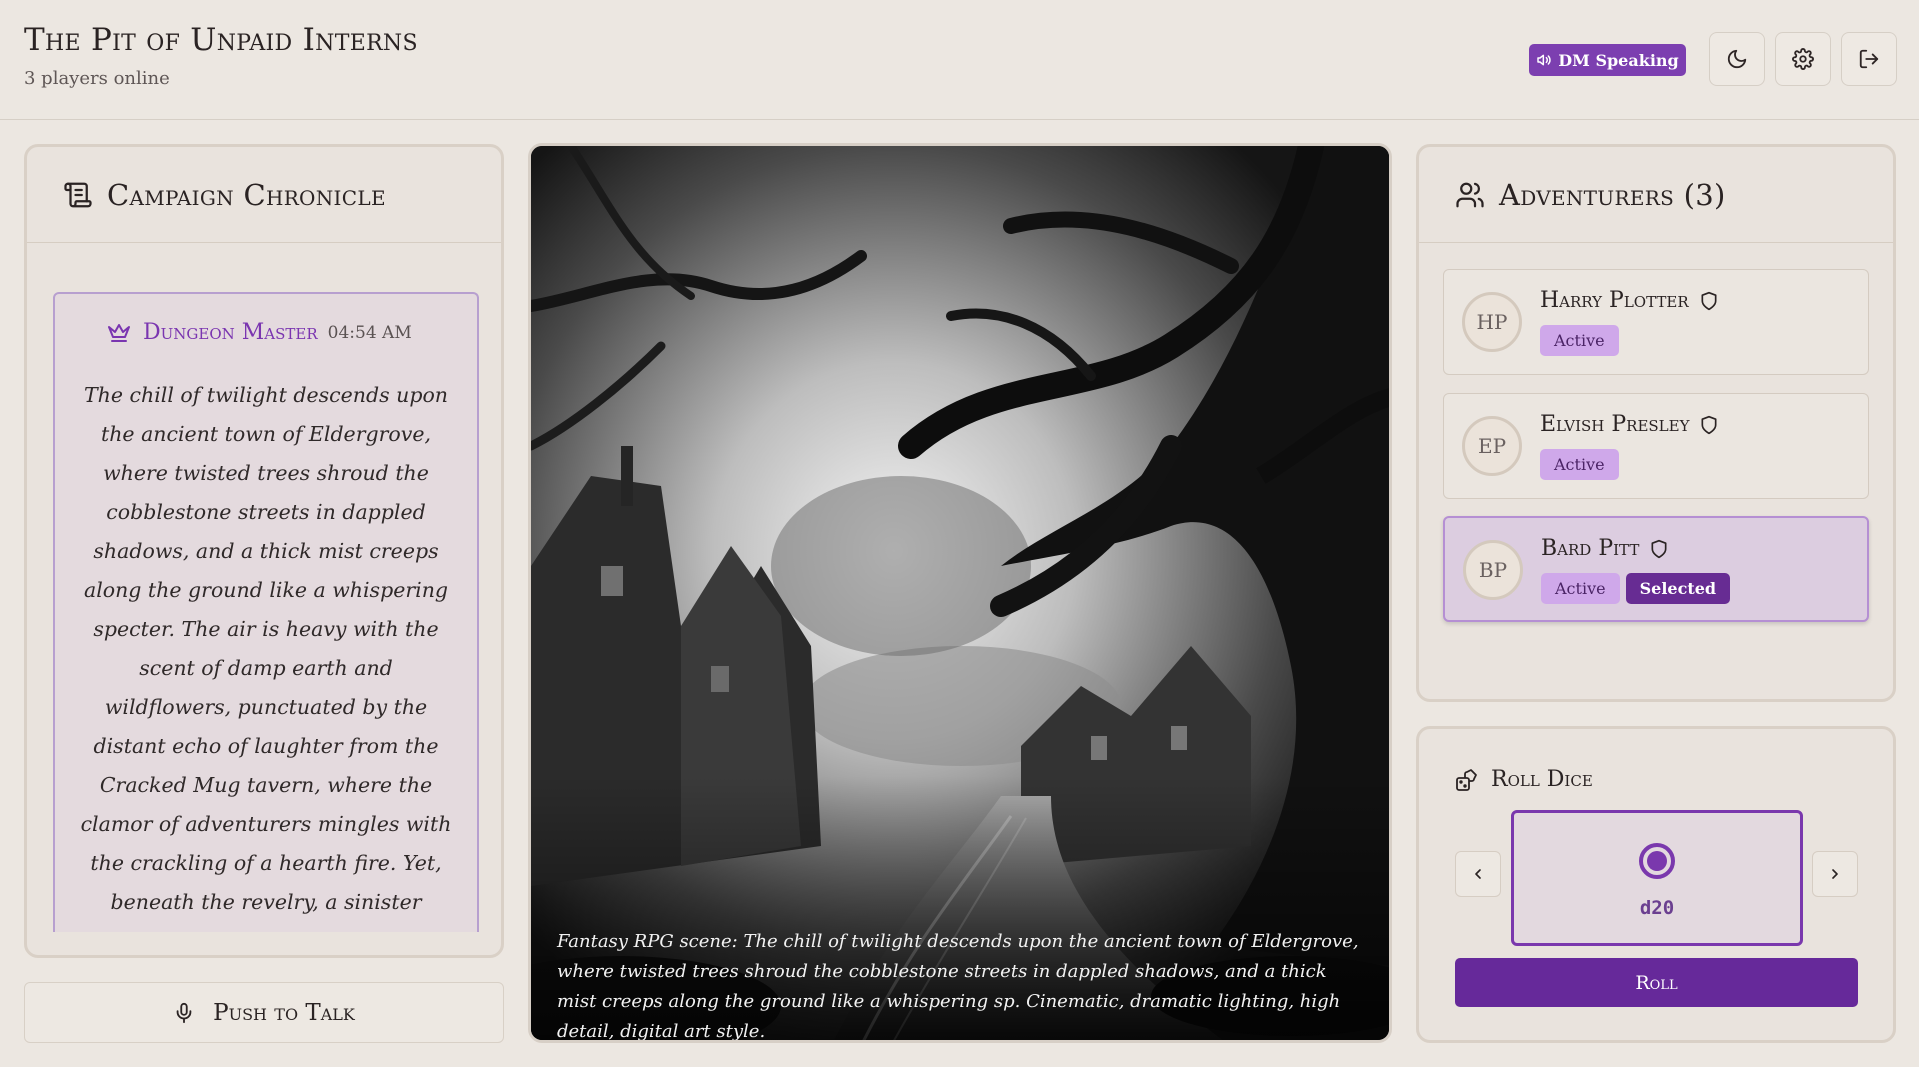 The height and width of the screenshot is (1067, 1919). What do you see at coordinates (119, 332) in the screenshot?
I see `crown-icon` at bounding box center [119, 332].